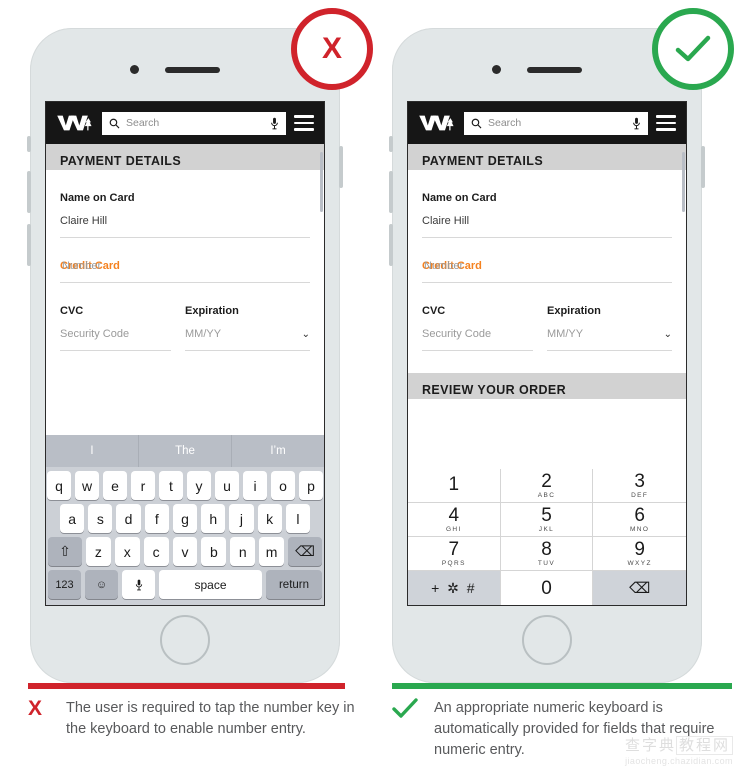  What do you see at coordinates (127, 551) in the screenshot?
I see `key-x: x` at bounding box center [127, 551].